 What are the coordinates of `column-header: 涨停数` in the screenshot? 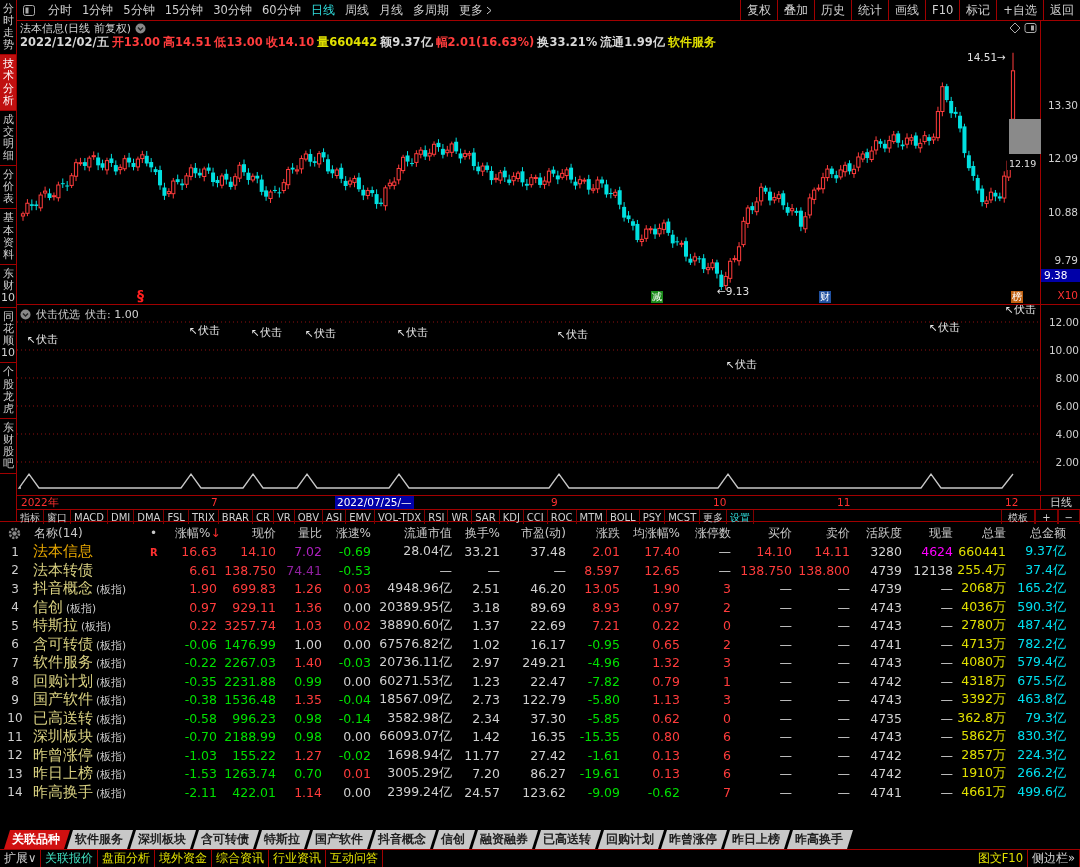 It's located at (705, 533).